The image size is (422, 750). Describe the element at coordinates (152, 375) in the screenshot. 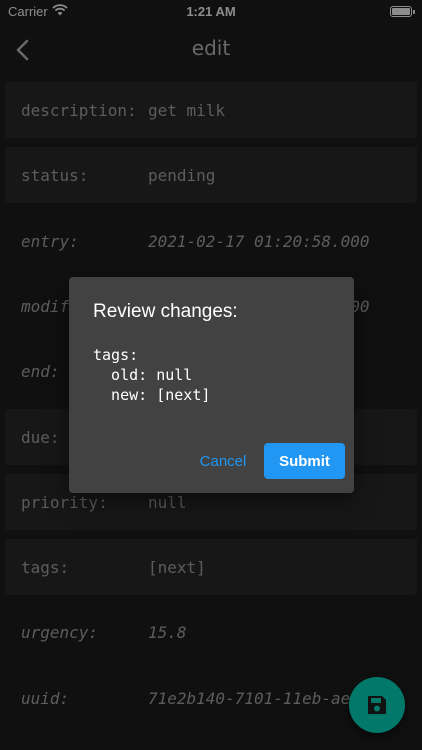

I see `dialog-body: tags: old: null new: [next]` at that location.